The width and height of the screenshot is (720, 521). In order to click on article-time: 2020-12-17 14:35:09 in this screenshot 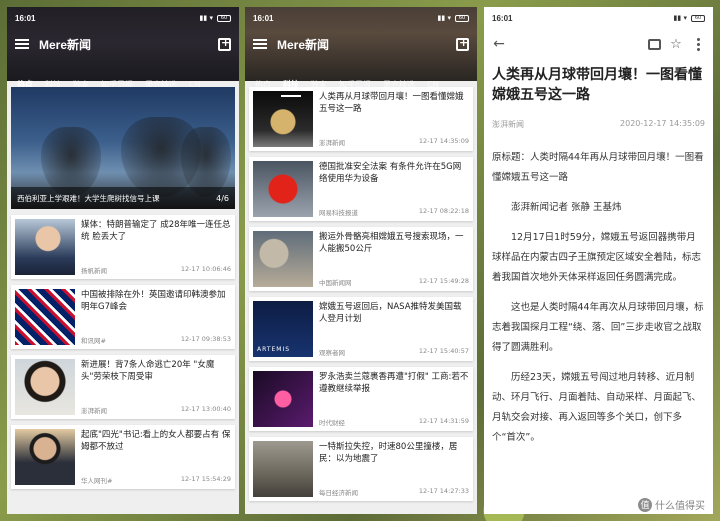, I will do `click(662, 123)`.